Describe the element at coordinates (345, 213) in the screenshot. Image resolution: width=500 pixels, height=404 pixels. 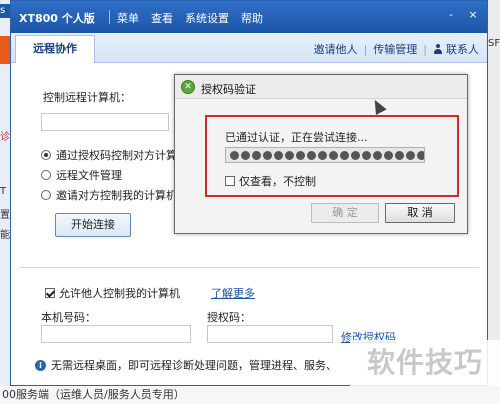
I see `ok-button: 确 定` at that location.